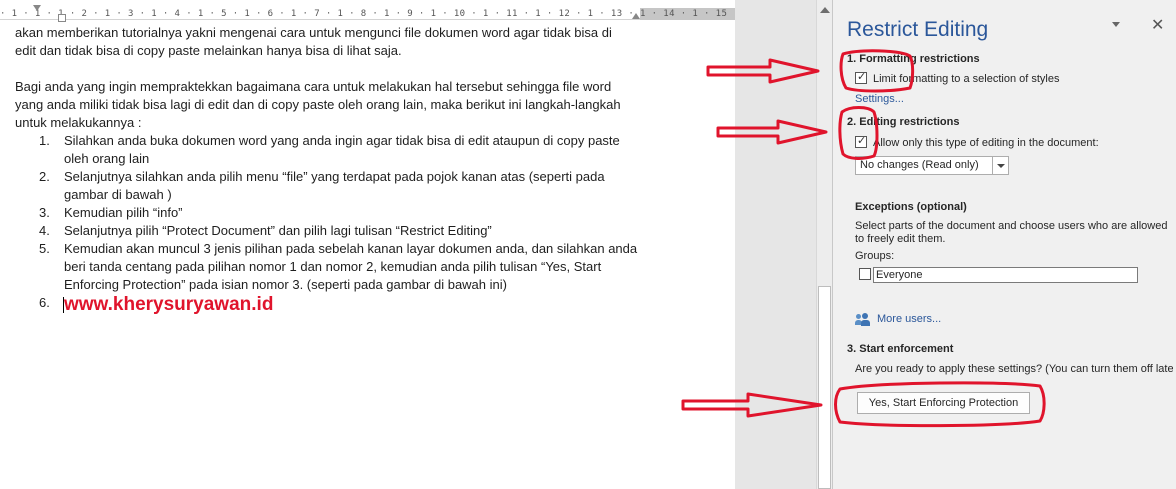  What do you see at coordinates (918, 29) in the screenshot?
I see `pane-title: Restrict Editing` at bounding box center [918, 29].